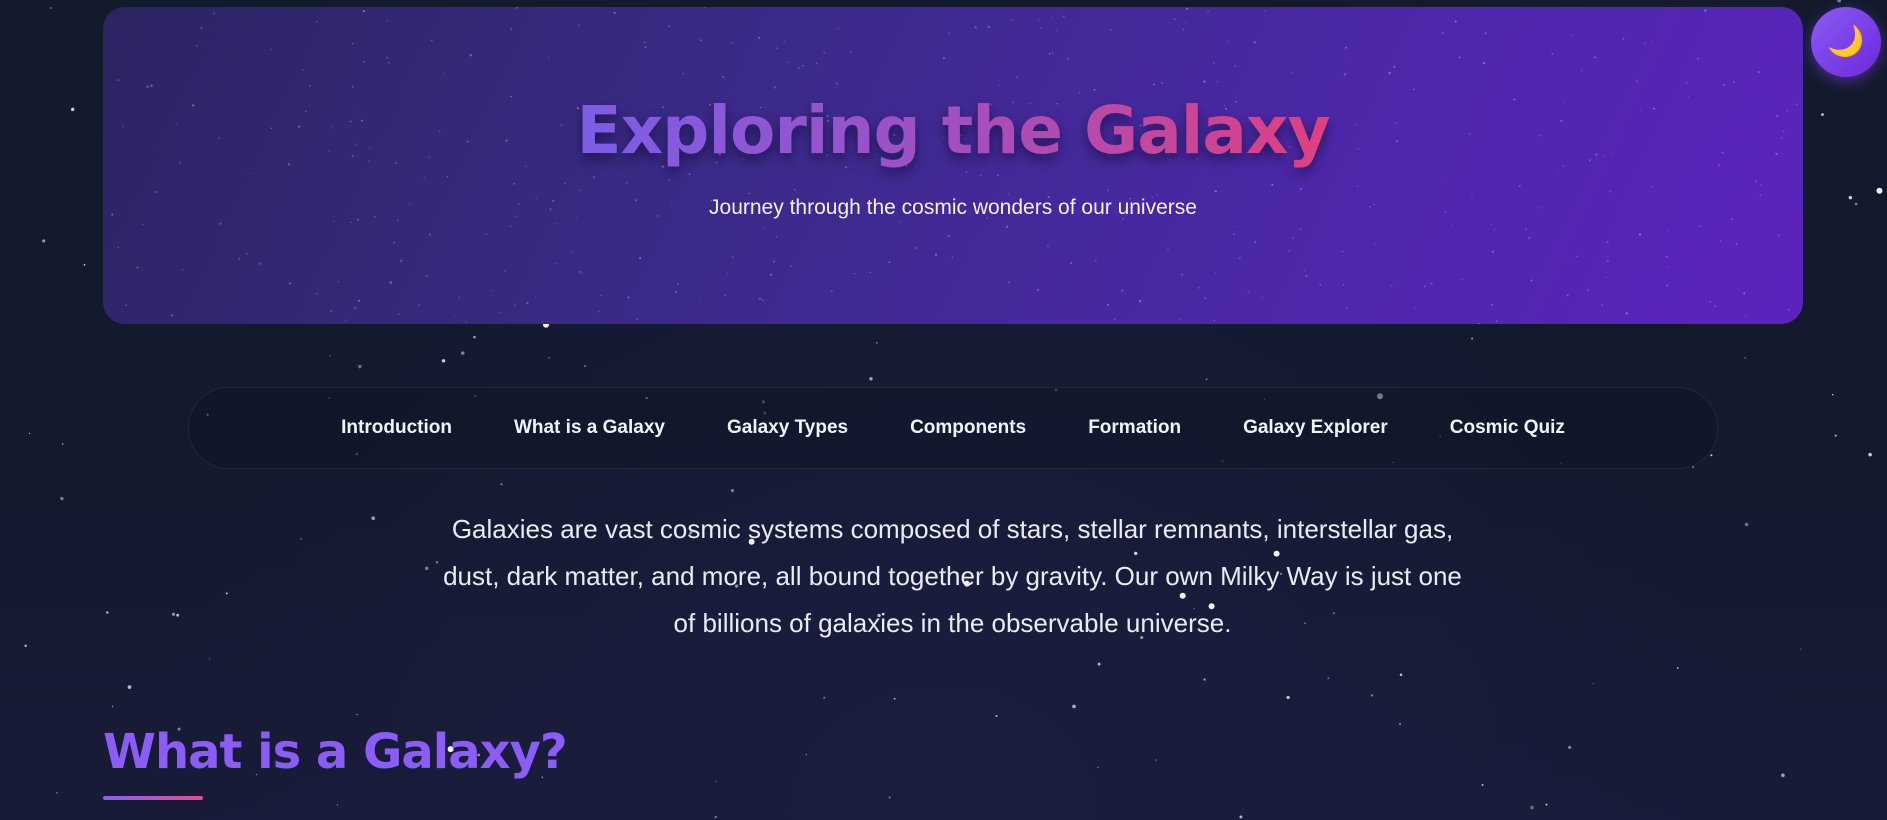 This screenshot has width=1887, height=820. I want to click on nav-item-cosmic-quiz: Cosmic Quiz, so click(1507, 428).